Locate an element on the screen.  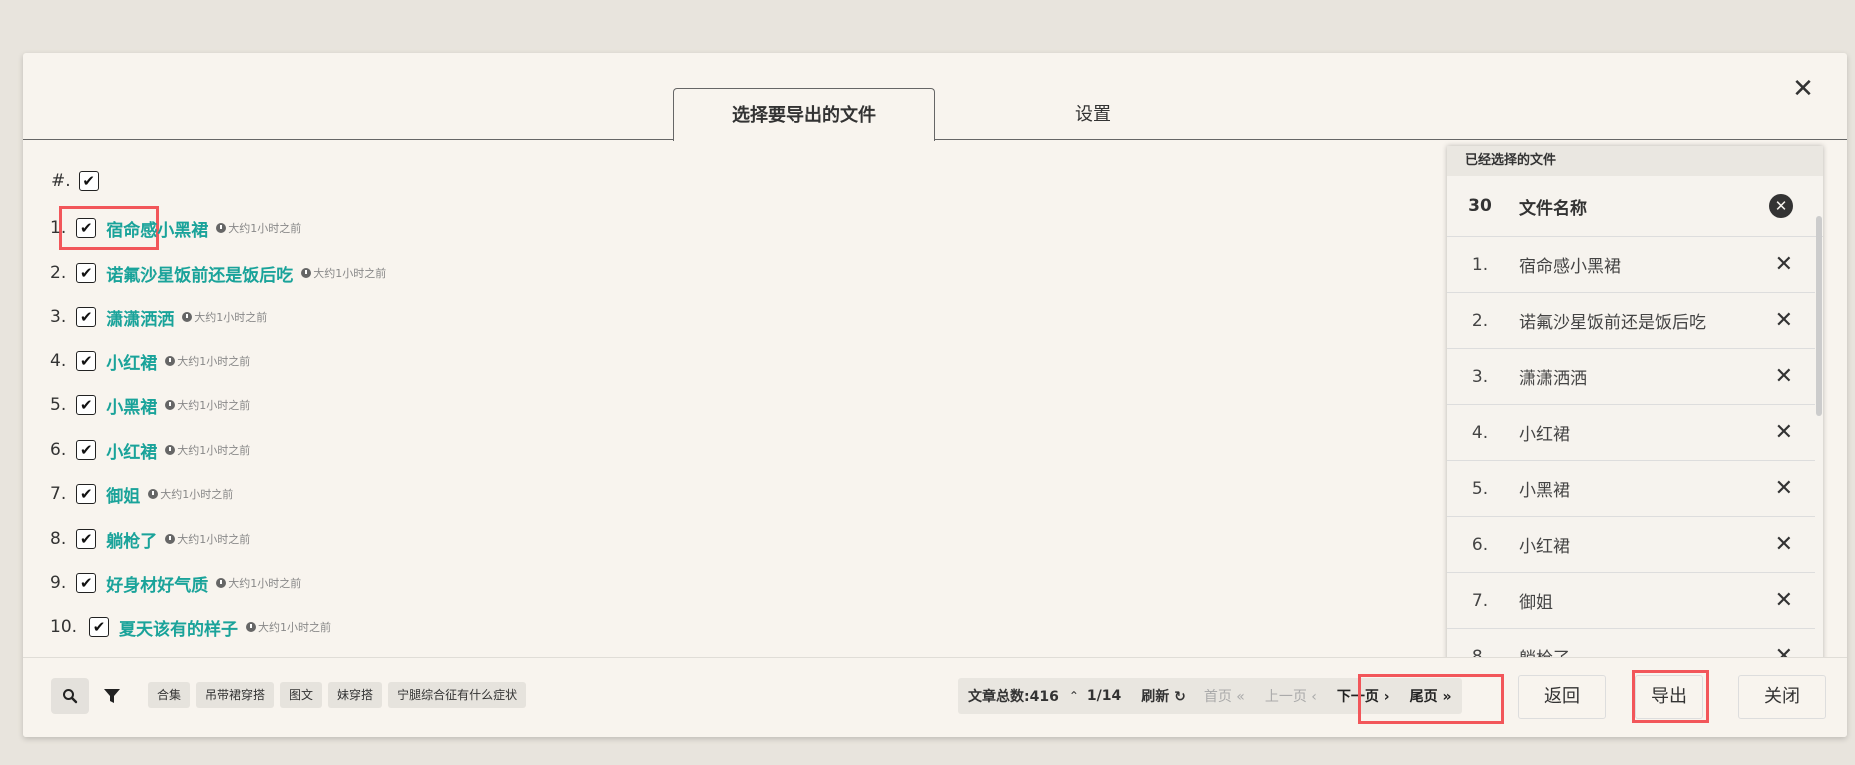
list-item: 2. ✔ 诺氟沙星饭前还是饭后吃 大约1小时之前 is located at coordinates (218, 273).